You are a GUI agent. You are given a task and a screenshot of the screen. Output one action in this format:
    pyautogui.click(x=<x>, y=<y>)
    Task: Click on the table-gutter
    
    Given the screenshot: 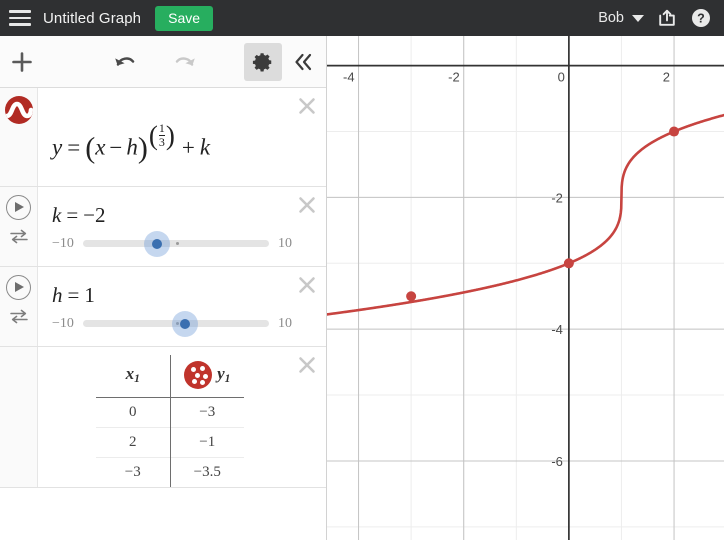 What is the action you would take?
    pyautogui.click(x=19, y=416)
    